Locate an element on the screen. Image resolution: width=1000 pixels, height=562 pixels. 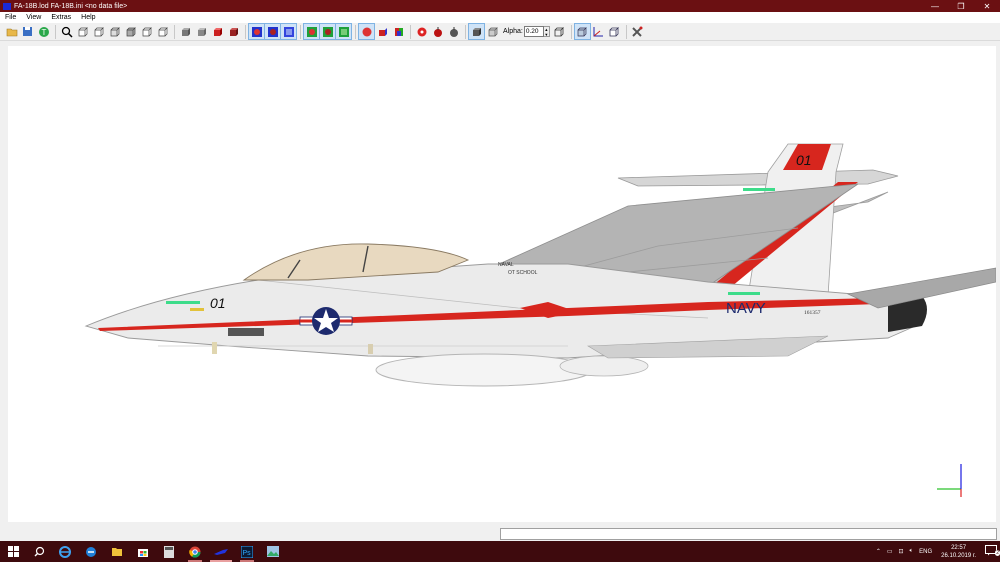
mode-green-2-icon is located at coordinates (327, 31).